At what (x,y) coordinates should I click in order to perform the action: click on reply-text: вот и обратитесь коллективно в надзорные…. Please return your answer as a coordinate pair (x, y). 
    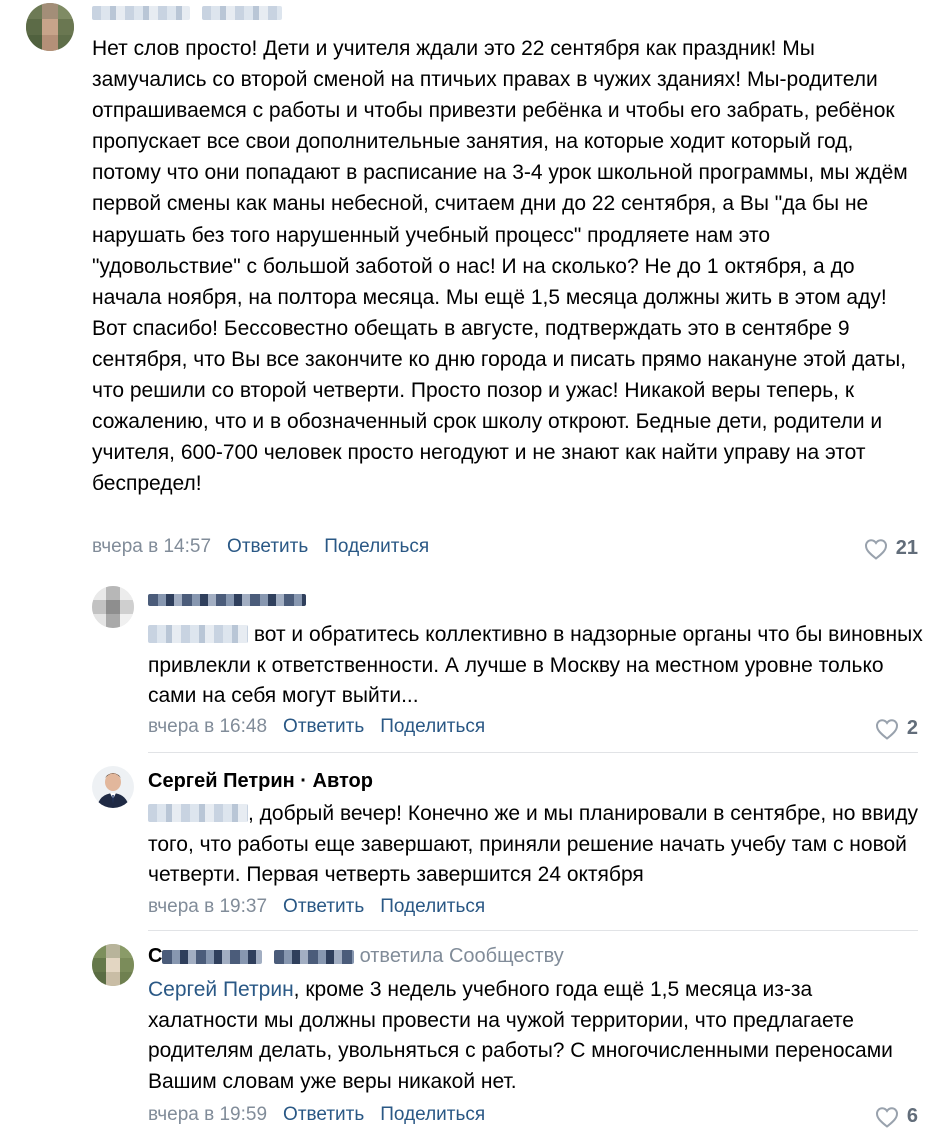
    Looking at the image, I should click on (535, 666).